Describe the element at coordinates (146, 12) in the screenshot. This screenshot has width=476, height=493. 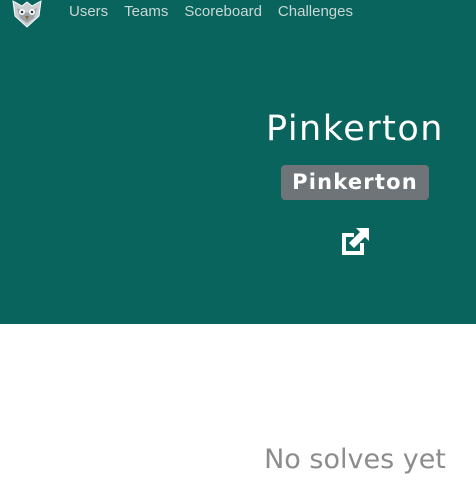
I see `nav-teams-link: Teams` at that location.